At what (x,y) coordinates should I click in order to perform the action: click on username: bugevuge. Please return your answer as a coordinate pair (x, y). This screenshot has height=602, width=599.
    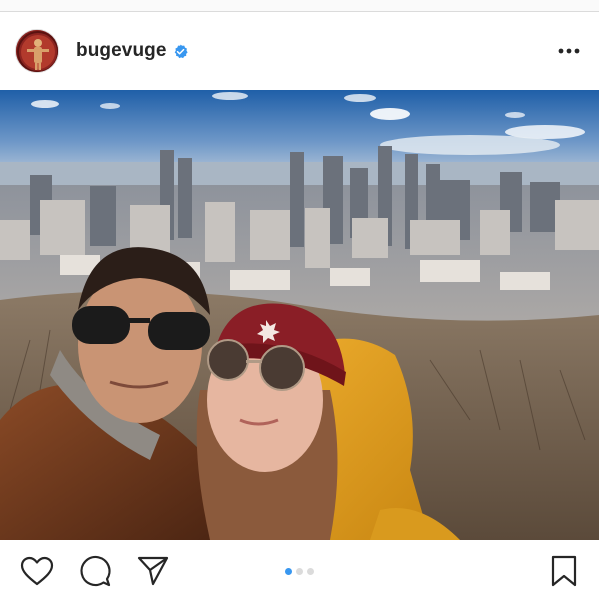
    Looking at the image, I should click on (121, 51).